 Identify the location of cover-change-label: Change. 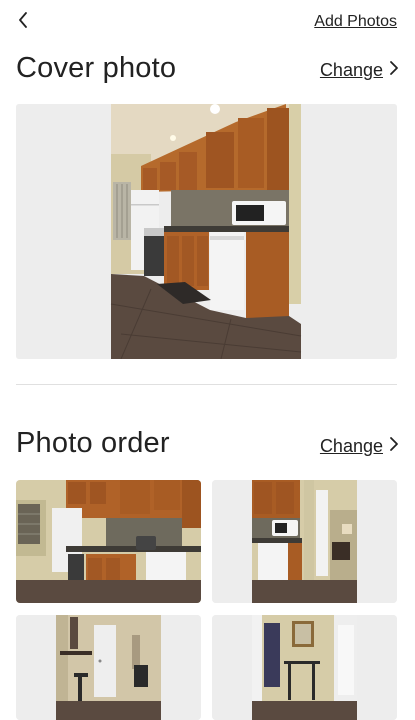
(351, 70).